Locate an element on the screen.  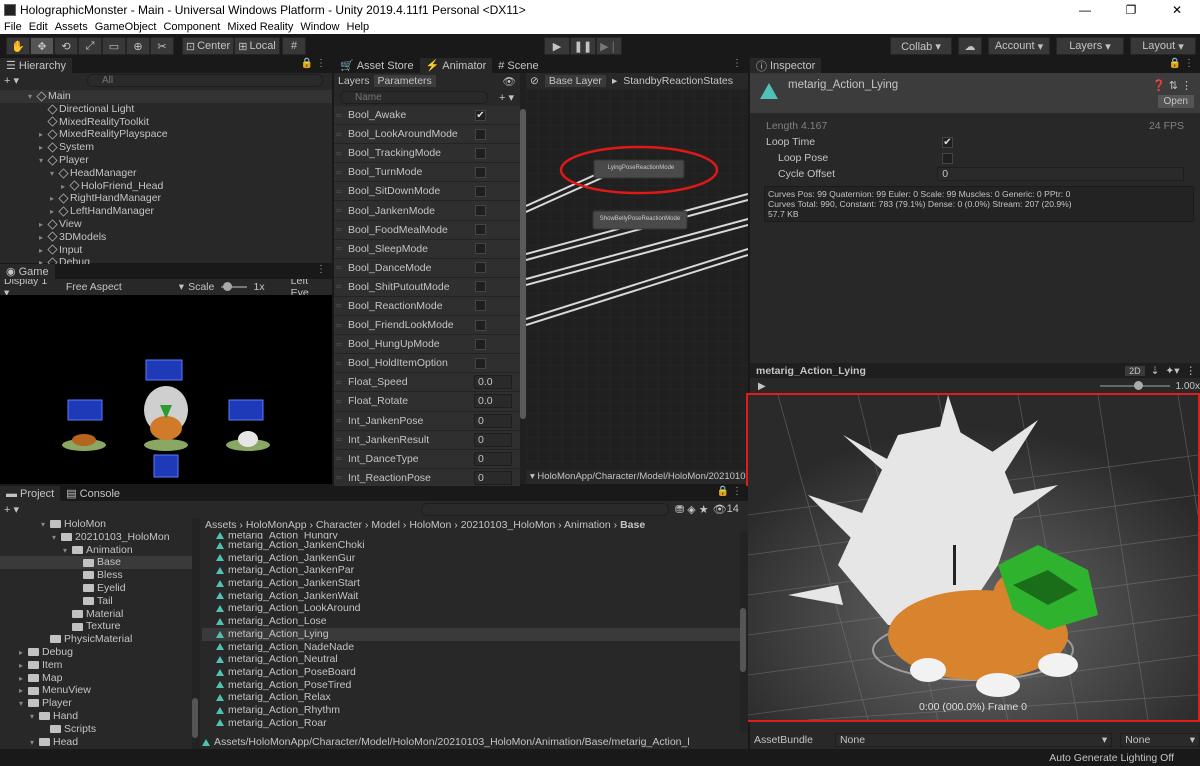
parameter-name: Bool_FriendLookMode is located at coordinates (411, 325).